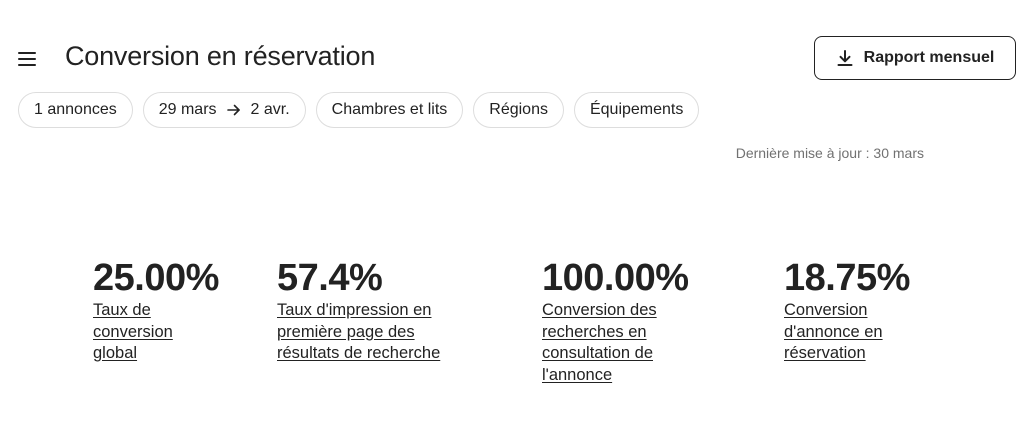 The width and height of the screenshot is (1024, 442). What do you see at coordinates (156, 278) in the screenshot?
I see `metric-value: 25.00%` at bounding box center [156, 278].